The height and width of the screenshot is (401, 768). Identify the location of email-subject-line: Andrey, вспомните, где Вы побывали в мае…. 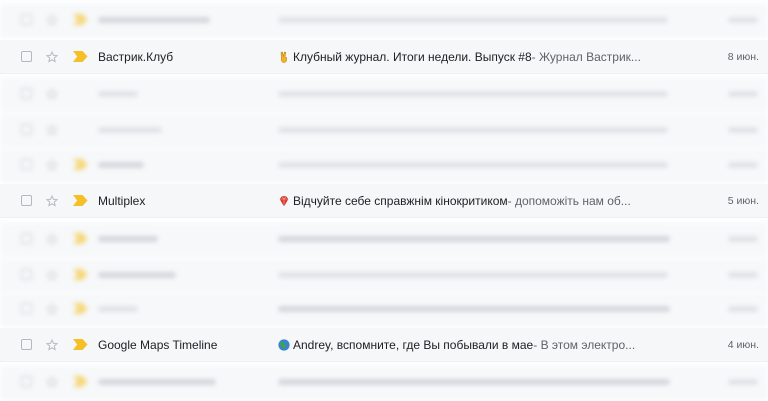
(478, 345).